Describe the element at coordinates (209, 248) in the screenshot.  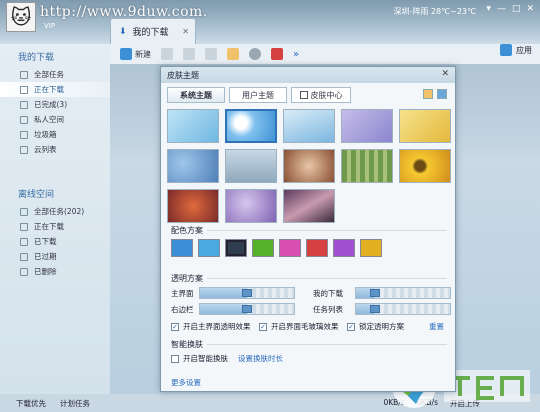
I see `swatch-light-blue` at that location.